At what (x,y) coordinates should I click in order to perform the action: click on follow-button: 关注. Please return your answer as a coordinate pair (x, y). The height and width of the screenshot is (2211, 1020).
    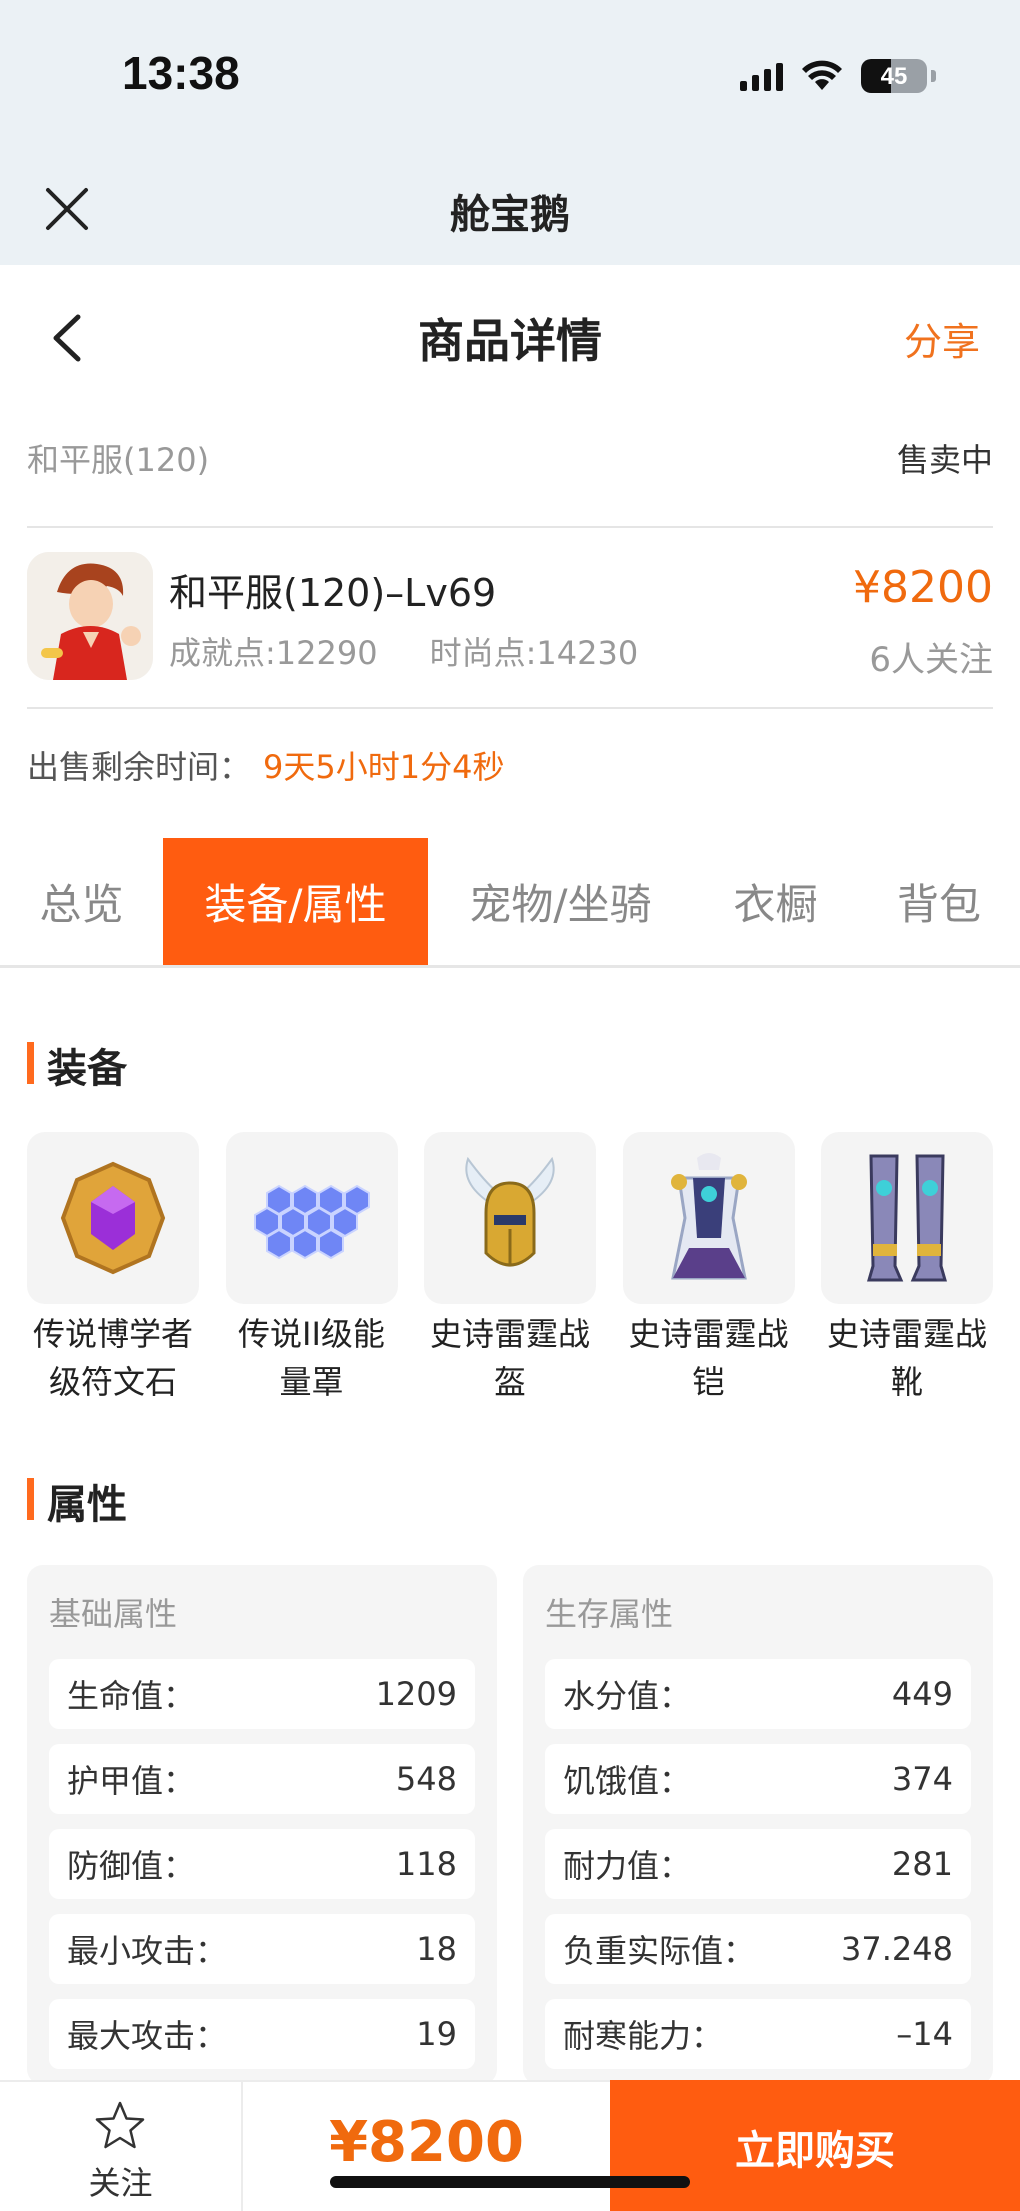
    Looking at the image, I should click on (121, 2146).